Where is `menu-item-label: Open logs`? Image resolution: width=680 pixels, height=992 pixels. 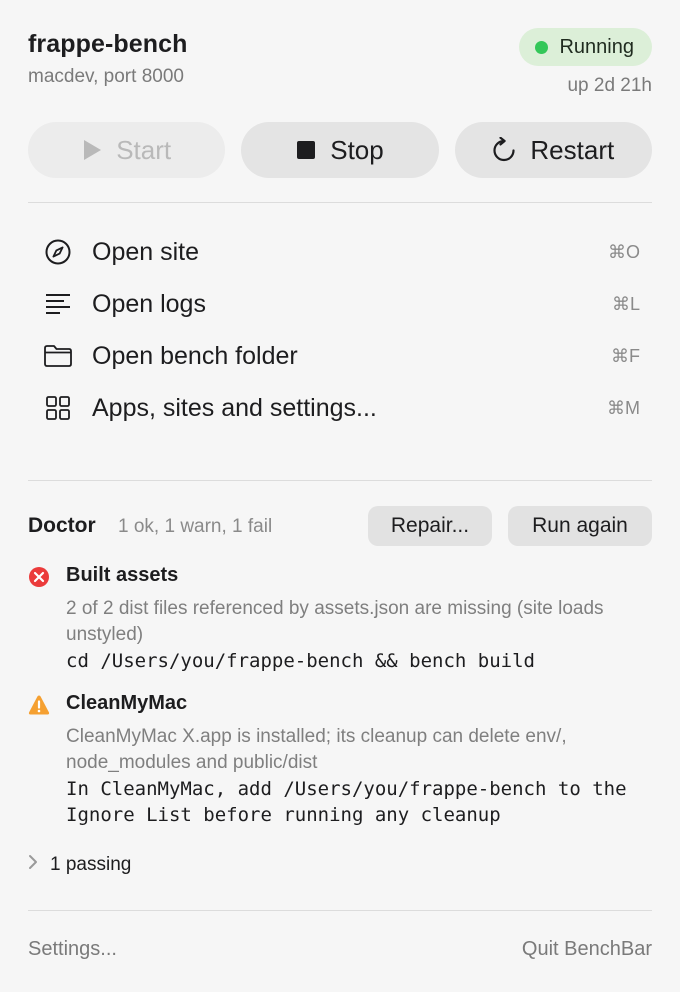 menu-item-label: Open logs is located at coordinates (149, 303).